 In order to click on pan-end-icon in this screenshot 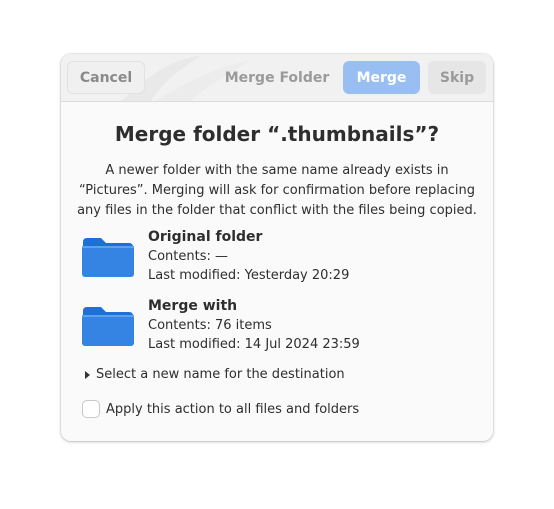, I will do `click(87, 374)`.